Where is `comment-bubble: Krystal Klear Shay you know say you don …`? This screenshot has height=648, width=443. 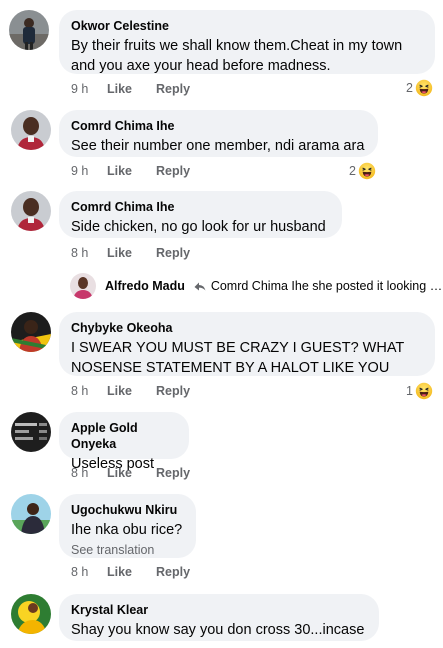
comment-bubble: Krystal Klear Shay you know say you don … is located at coordinates (219, 617).